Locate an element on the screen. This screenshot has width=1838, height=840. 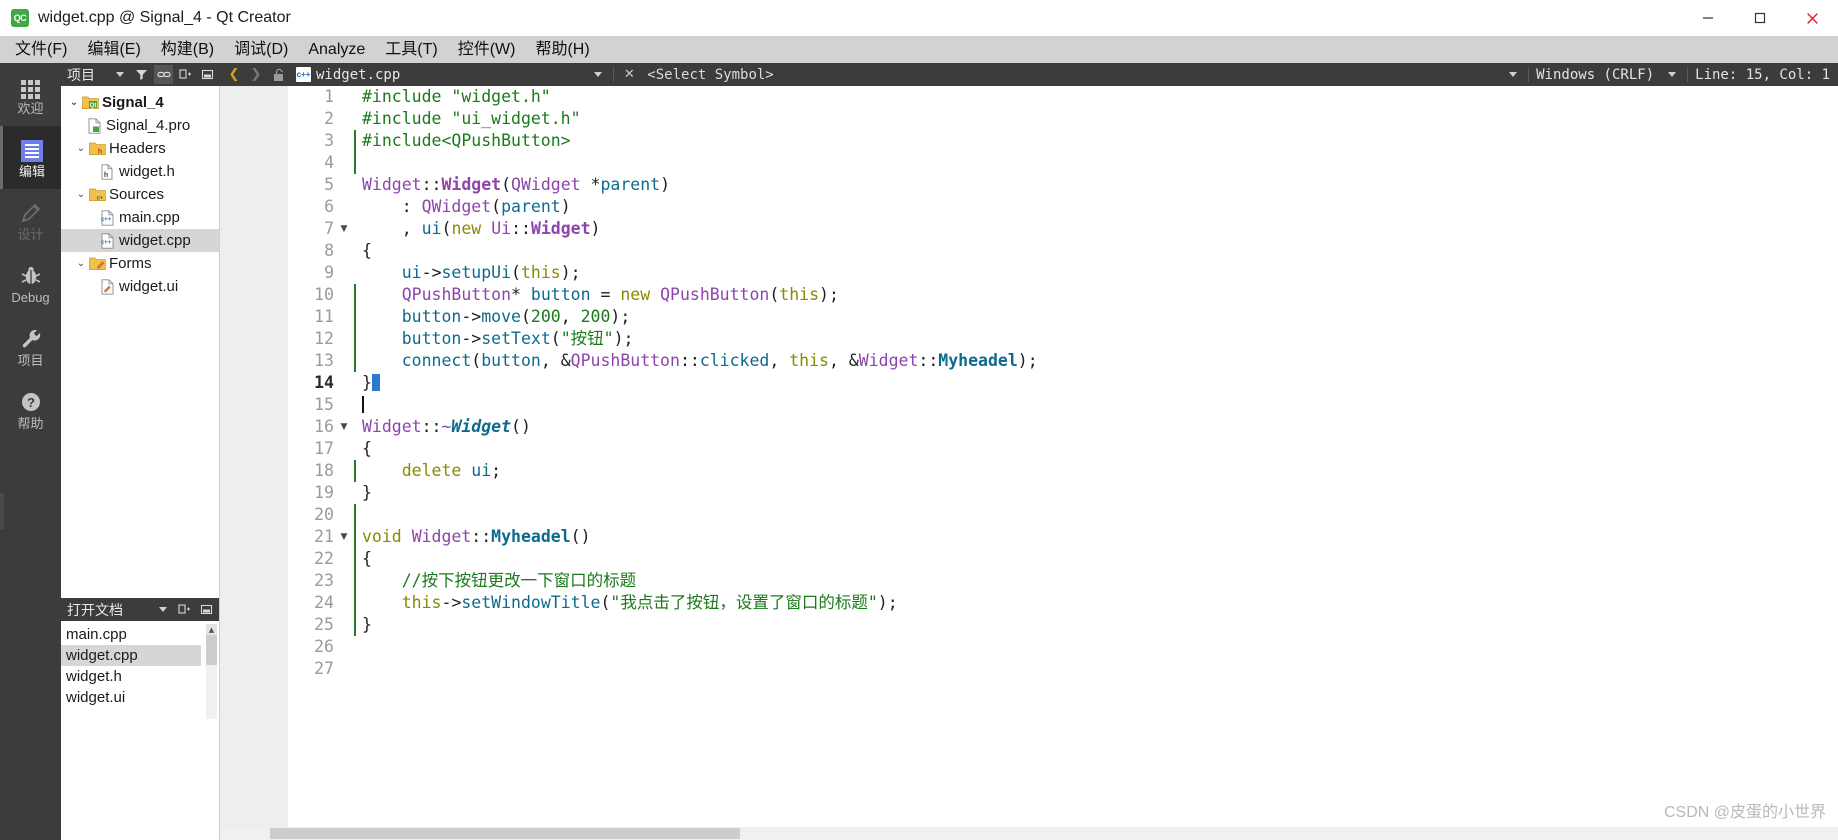
open-document-widget-cpp: widget.cpp is located at coordinates (131, 655).